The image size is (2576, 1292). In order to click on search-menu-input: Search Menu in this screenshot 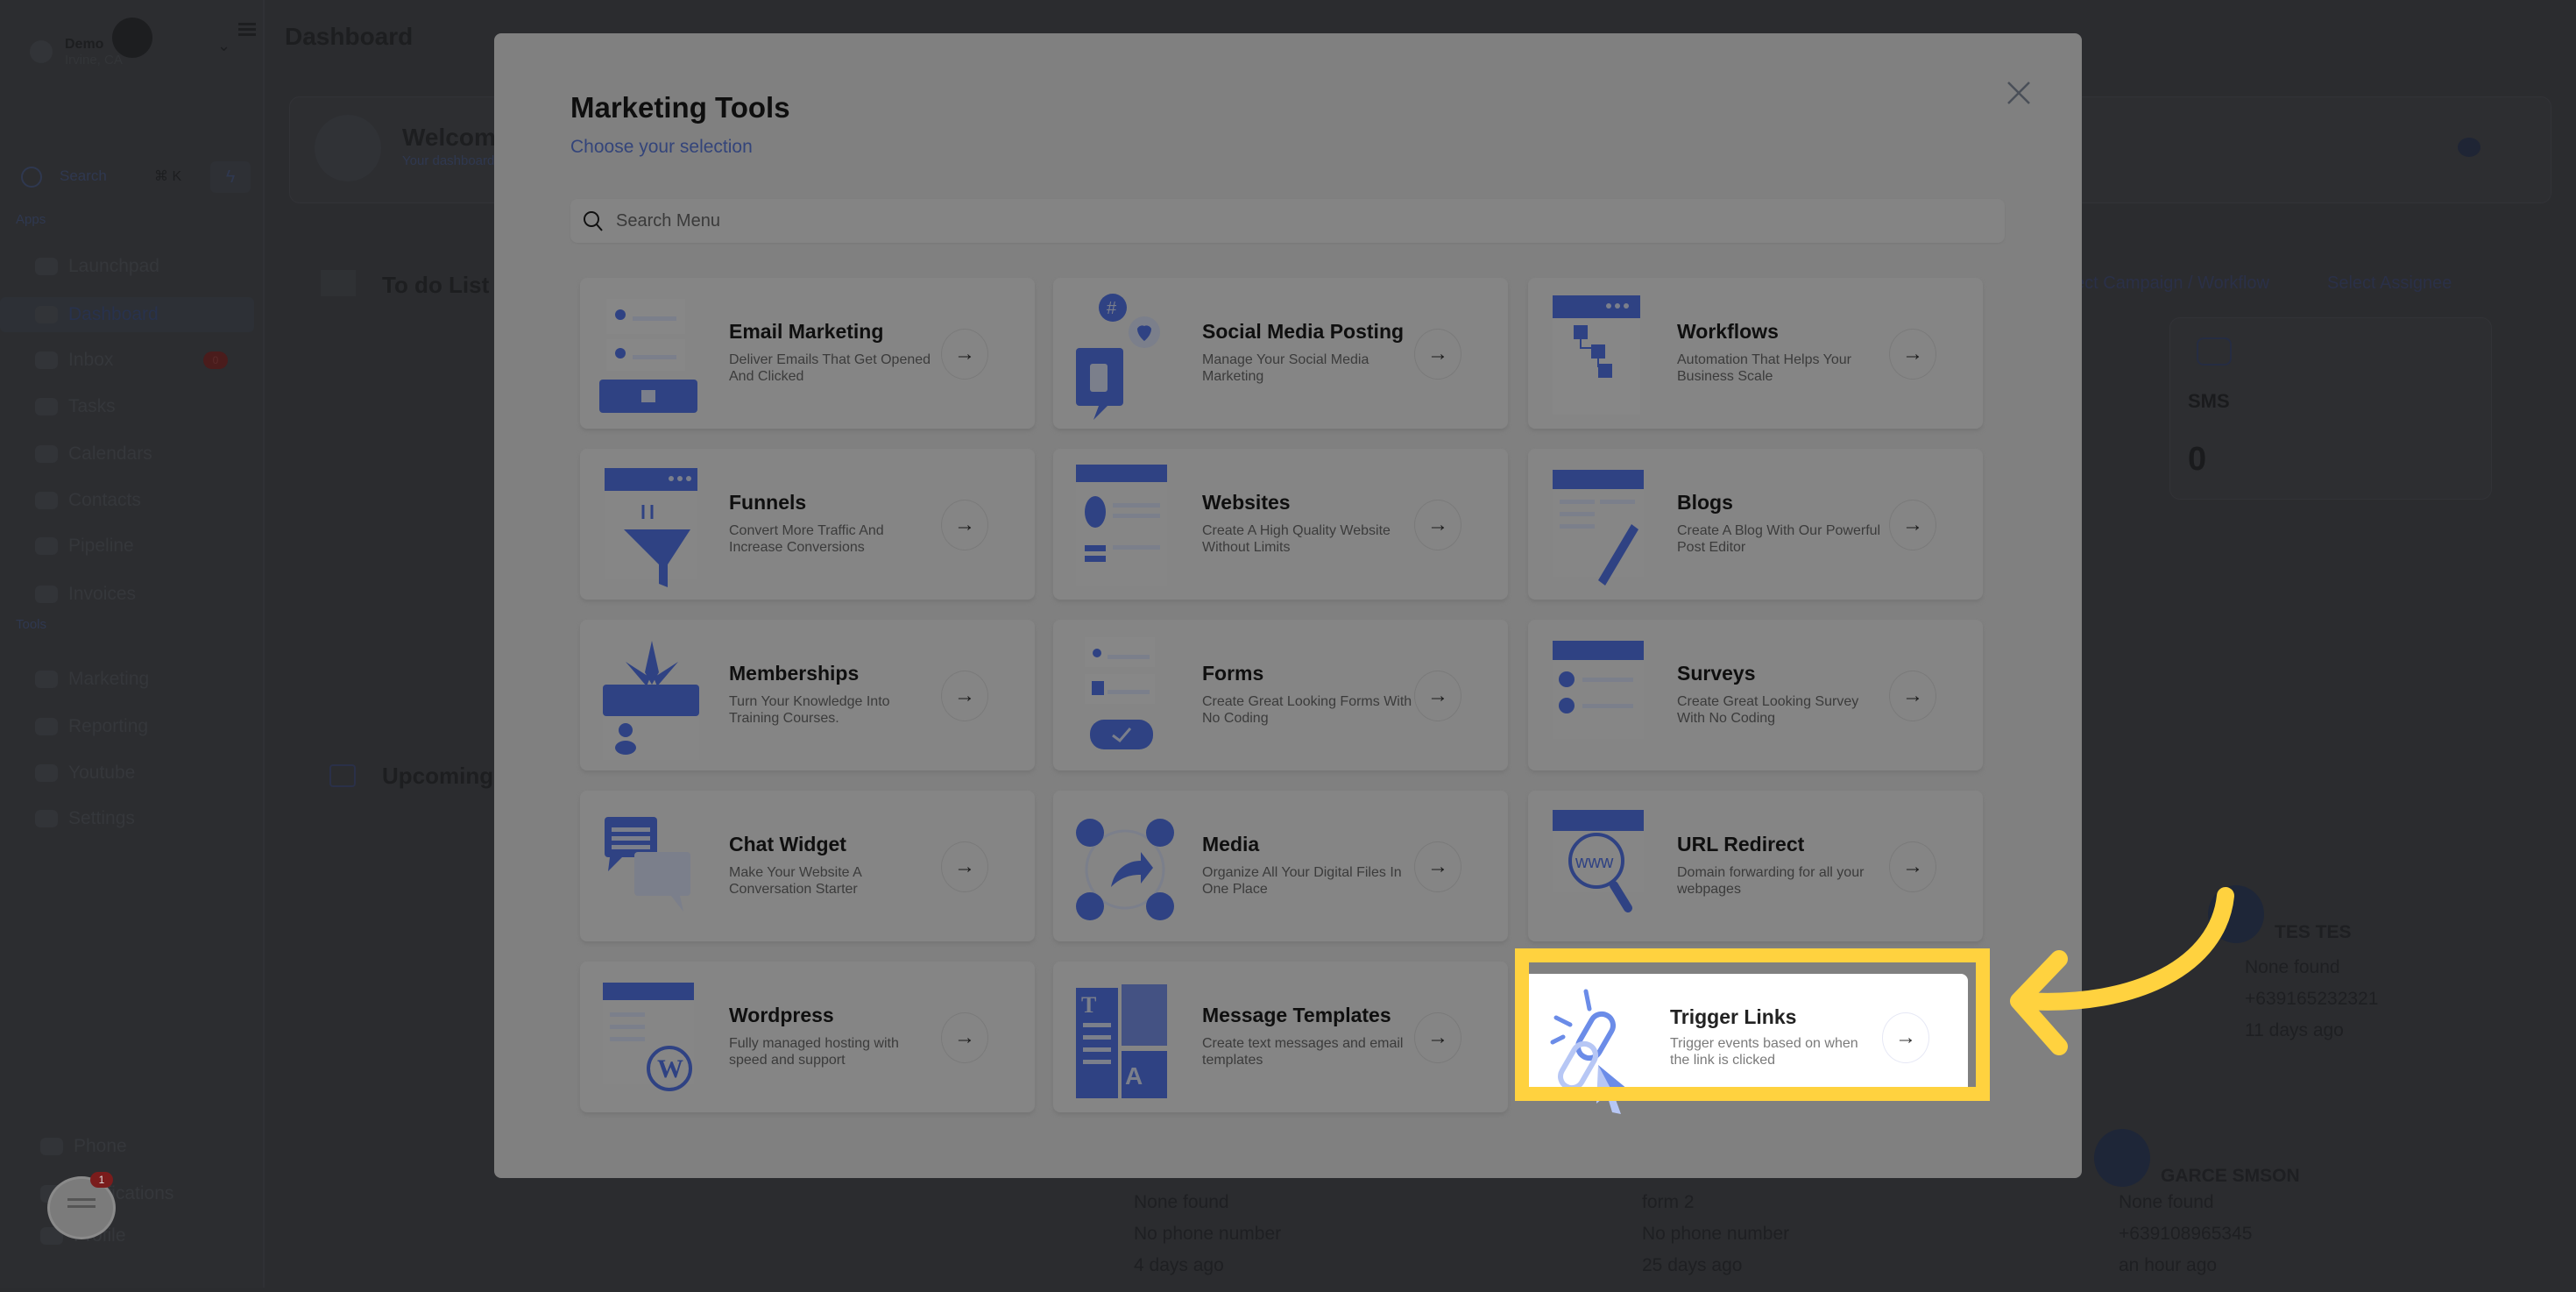, I will do `click(1287, 221)`.